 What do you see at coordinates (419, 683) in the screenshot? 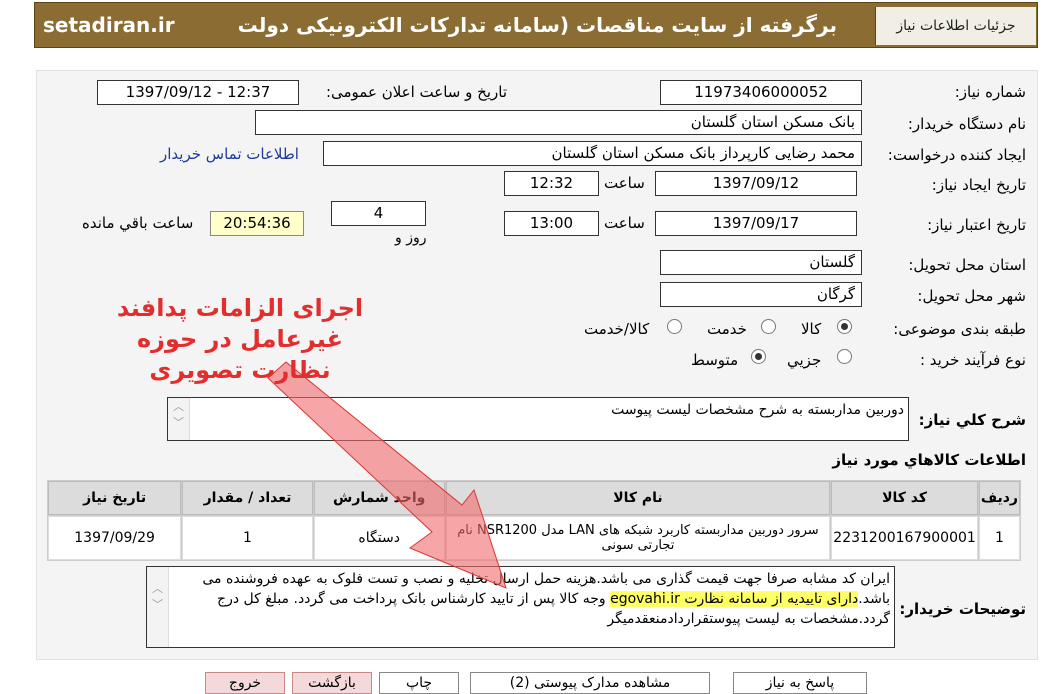
I see `print-button: چاپ` at bounding box center [419, 683].